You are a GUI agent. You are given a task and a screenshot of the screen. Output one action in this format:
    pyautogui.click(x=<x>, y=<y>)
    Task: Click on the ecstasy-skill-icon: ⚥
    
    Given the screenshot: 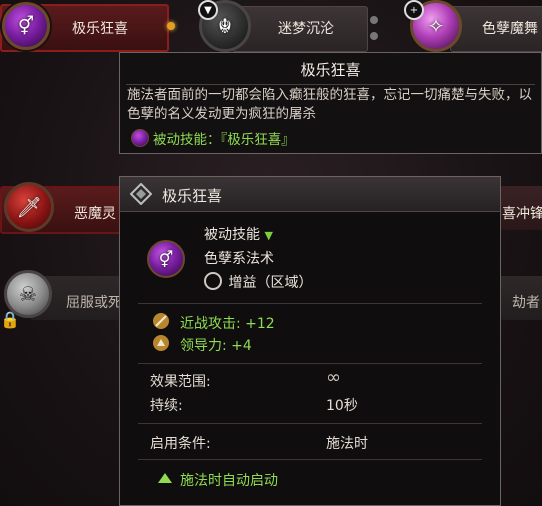 What is the action you would take?
    pyautogui.click(x=26, y=26)
    